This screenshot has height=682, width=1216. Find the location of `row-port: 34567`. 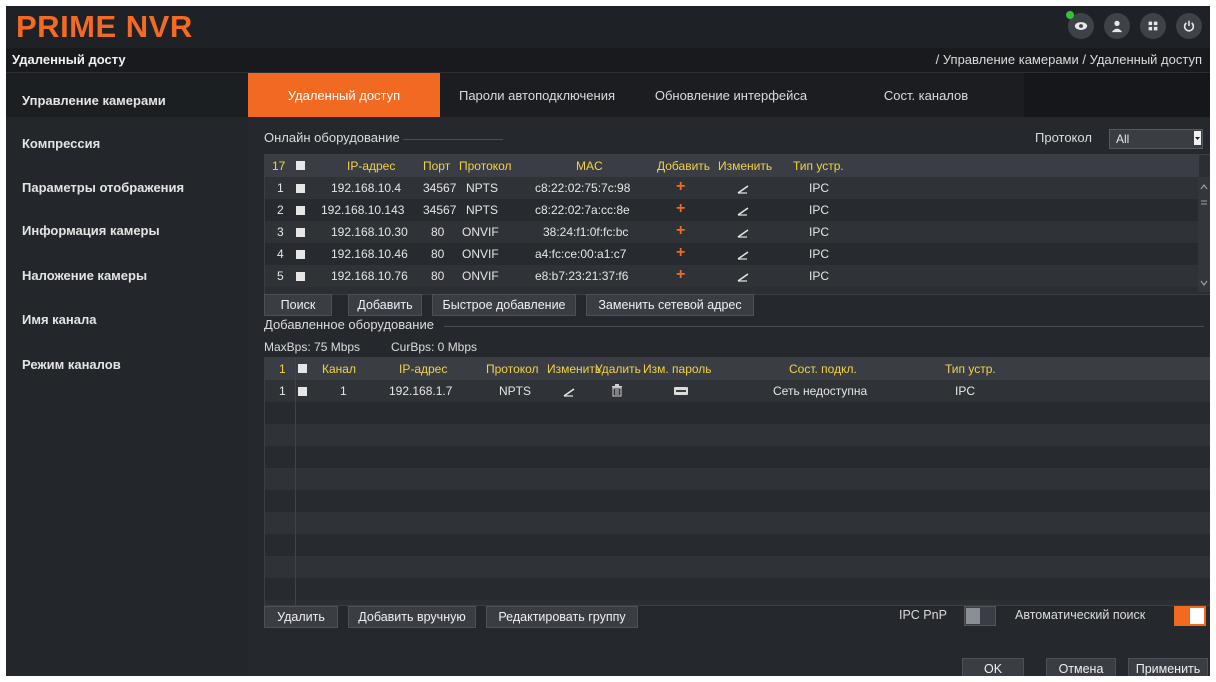

row-port: 34567 is located at coordinates (440, 188).